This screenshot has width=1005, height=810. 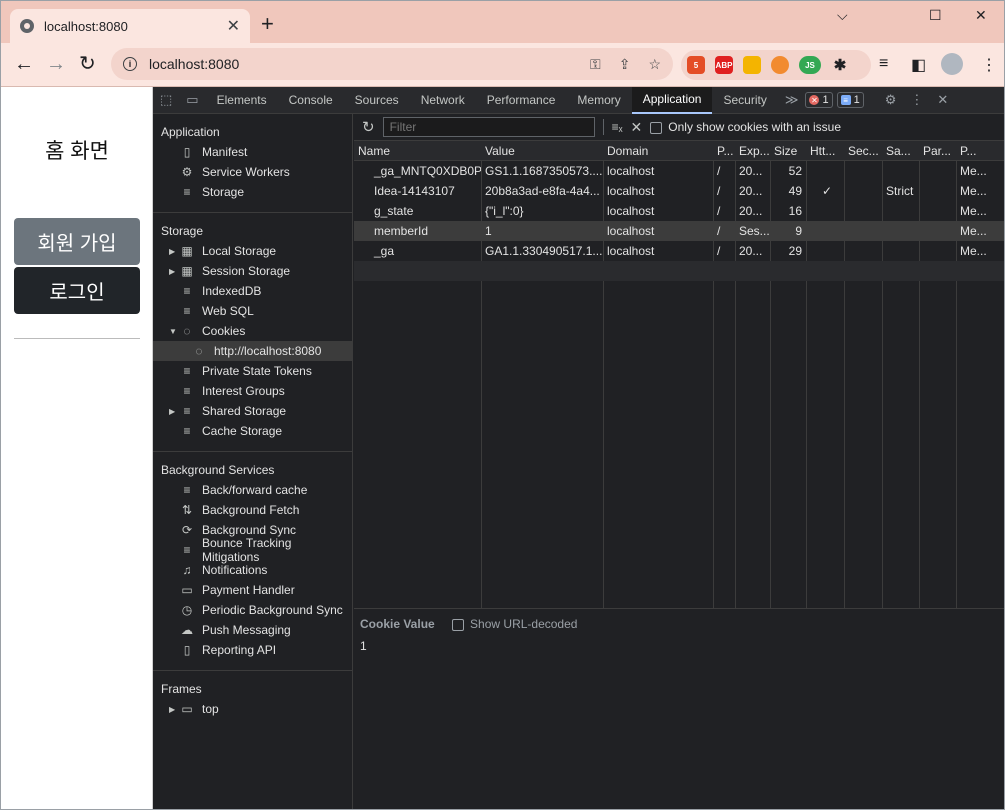 I want to click on sidebar-item-cookies: ▼ ◌ Cookies, so click(x=252, y=331).